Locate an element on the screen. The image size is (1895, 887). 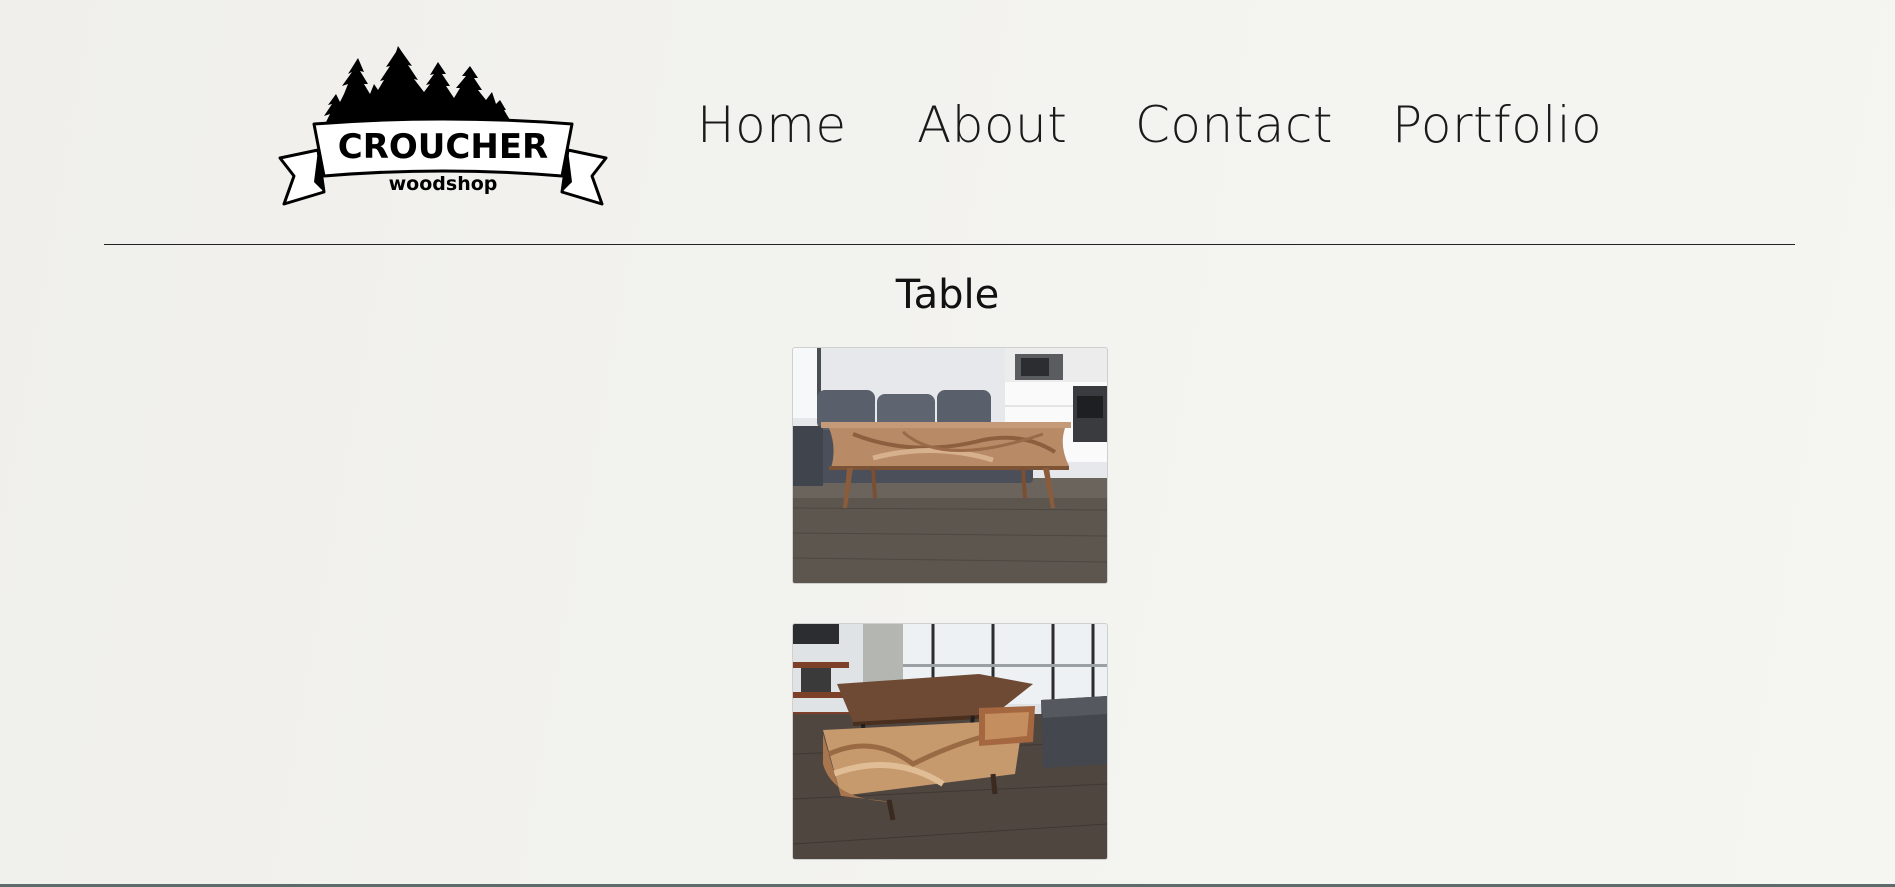
nav-link-portfolio: Portfolio is located at coordinates (1497, 125).